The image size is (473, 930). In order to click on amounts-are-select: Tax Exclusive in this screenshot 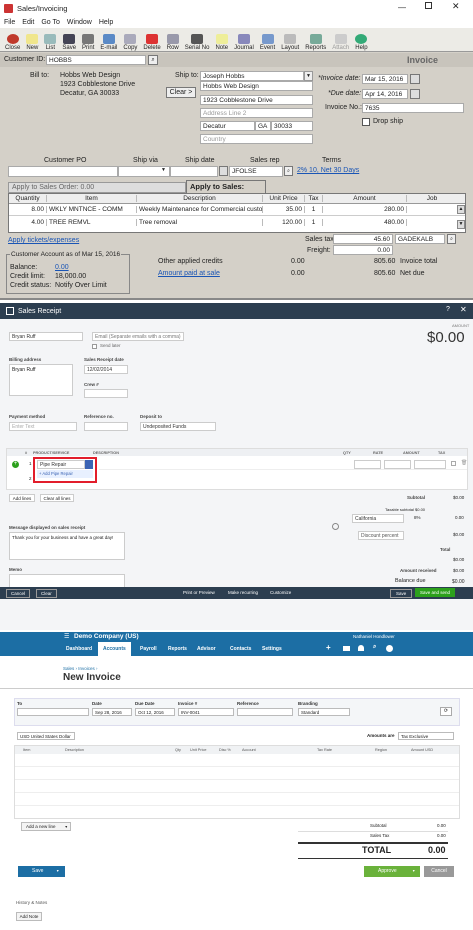, I will do `click(426, 736)`.